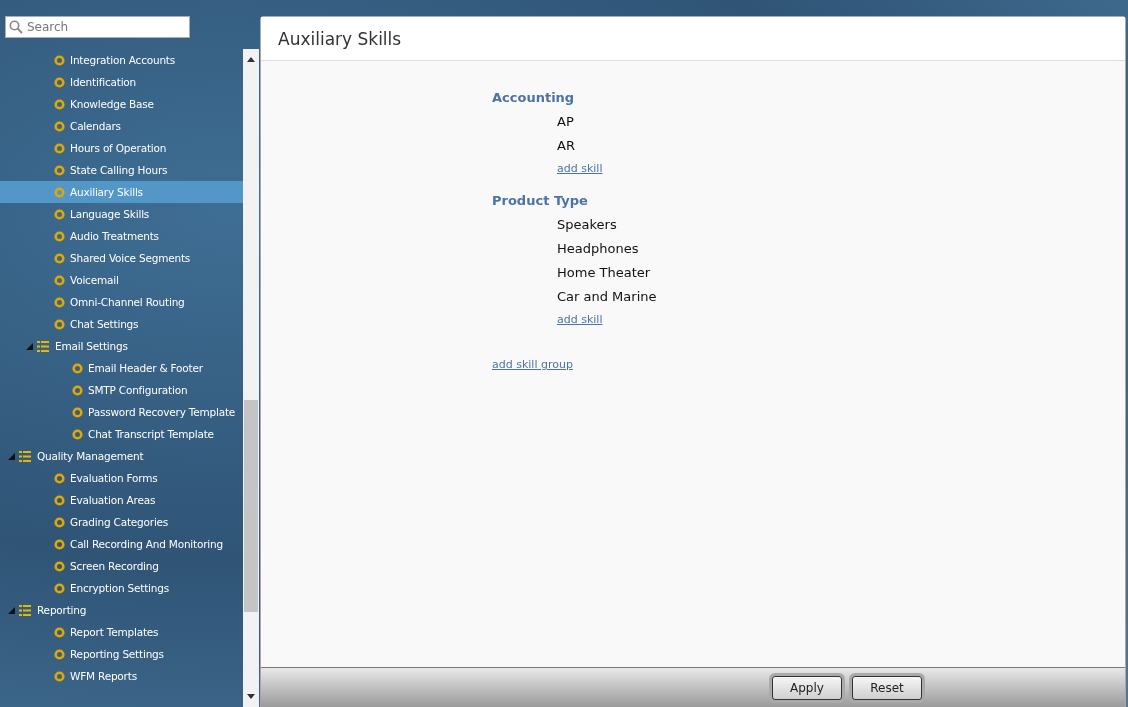 This screenshot has width=1128, height=707. What do you see at coordinates (121, 566) in the screenshot?
I see `tree-item: Screen Recording` at bounding box center [121, 566].